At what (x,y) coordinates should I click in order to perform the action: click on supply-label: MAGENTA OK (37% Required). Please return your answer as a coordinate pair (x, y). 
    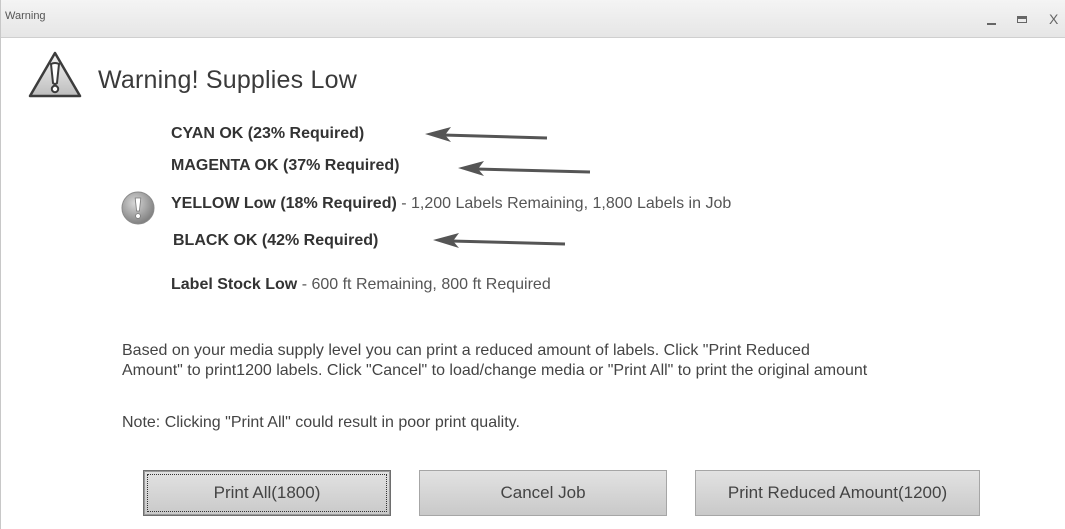
    Looking at the image, I should click on (285, 165).